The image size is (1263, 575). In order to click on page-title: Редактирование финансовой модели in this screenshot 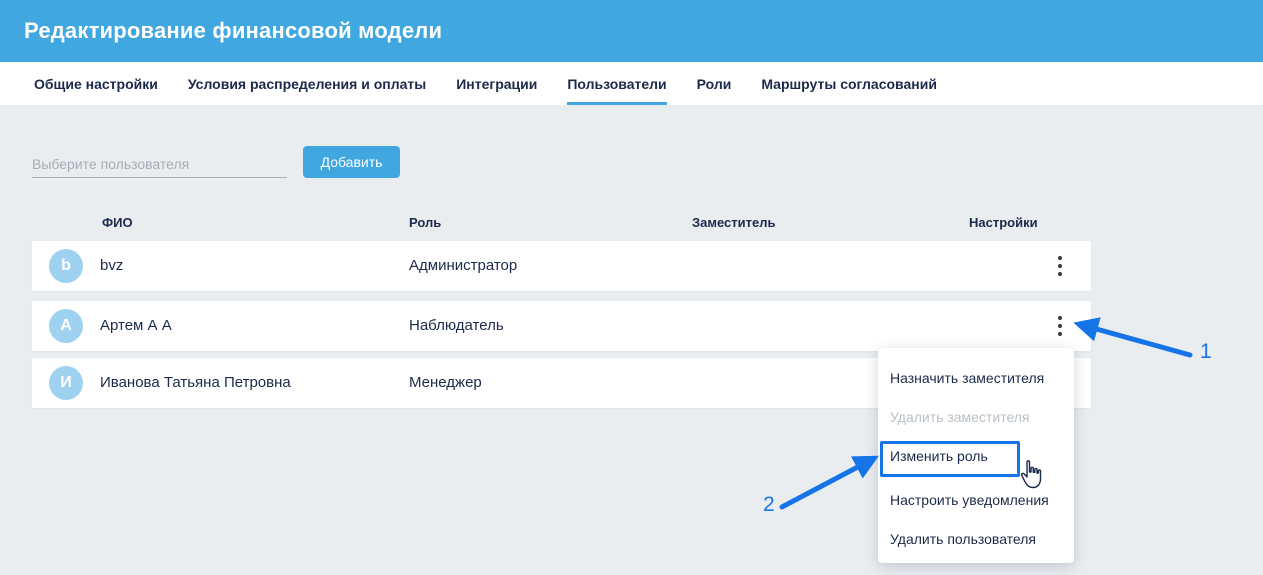, I will do `click(233, 30)`.